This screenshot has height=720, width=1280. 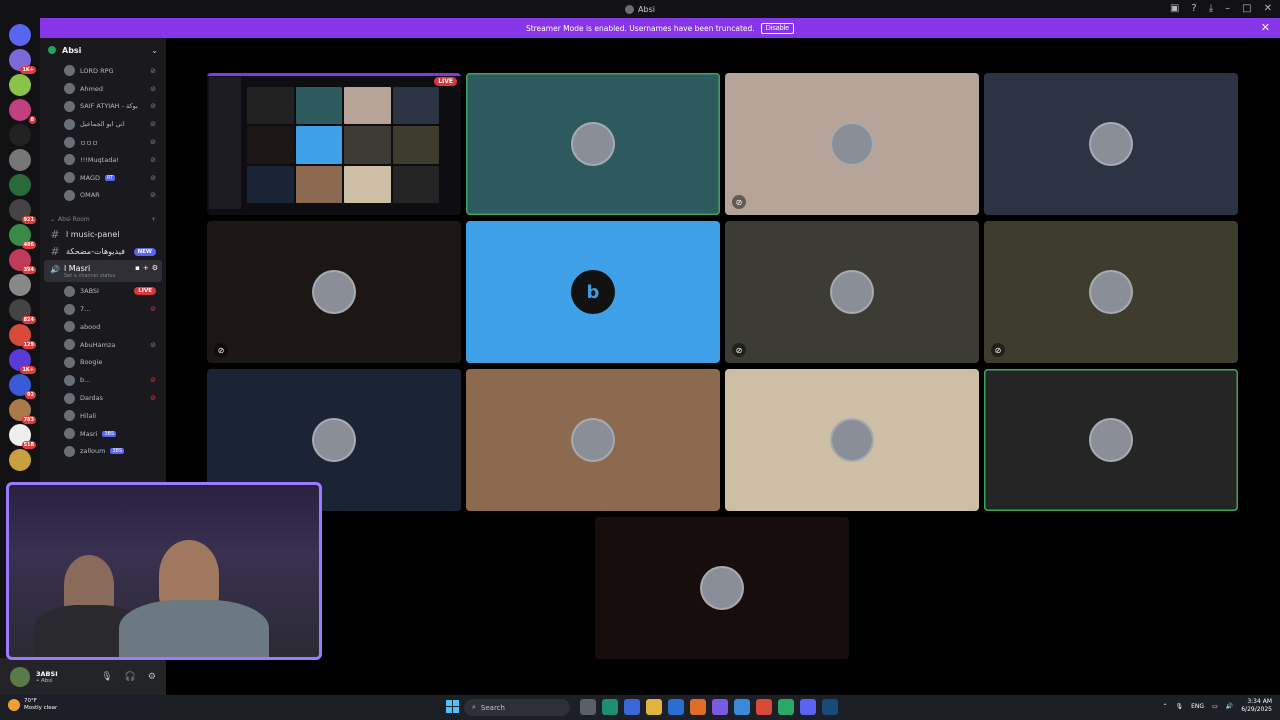 I want to click on server-icon: 394, so click(x=22, y=261).